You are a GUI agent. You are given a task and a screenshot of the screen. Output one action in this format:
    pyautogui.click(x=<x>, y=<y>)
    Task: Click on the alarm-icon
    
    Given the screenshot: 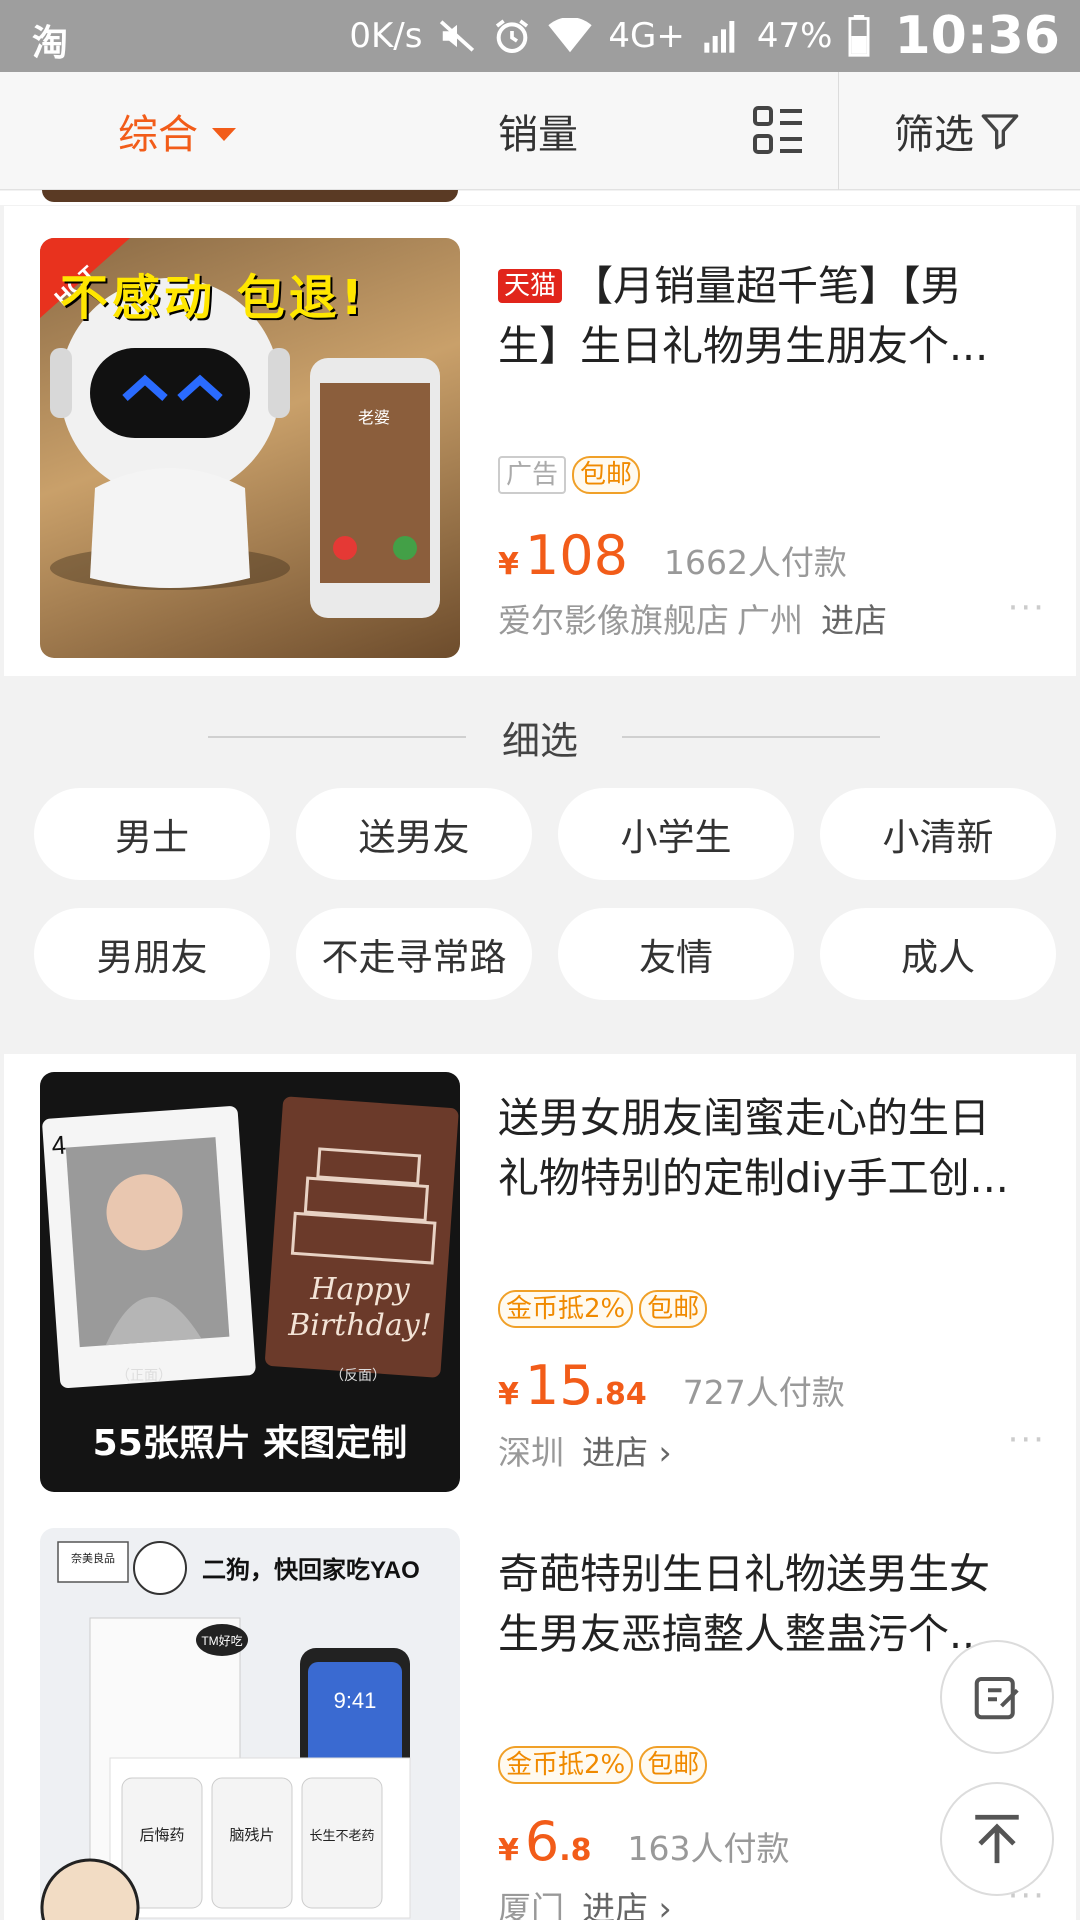 What is the action you would take?
    pyautogui.click(x=512, y=36)
    